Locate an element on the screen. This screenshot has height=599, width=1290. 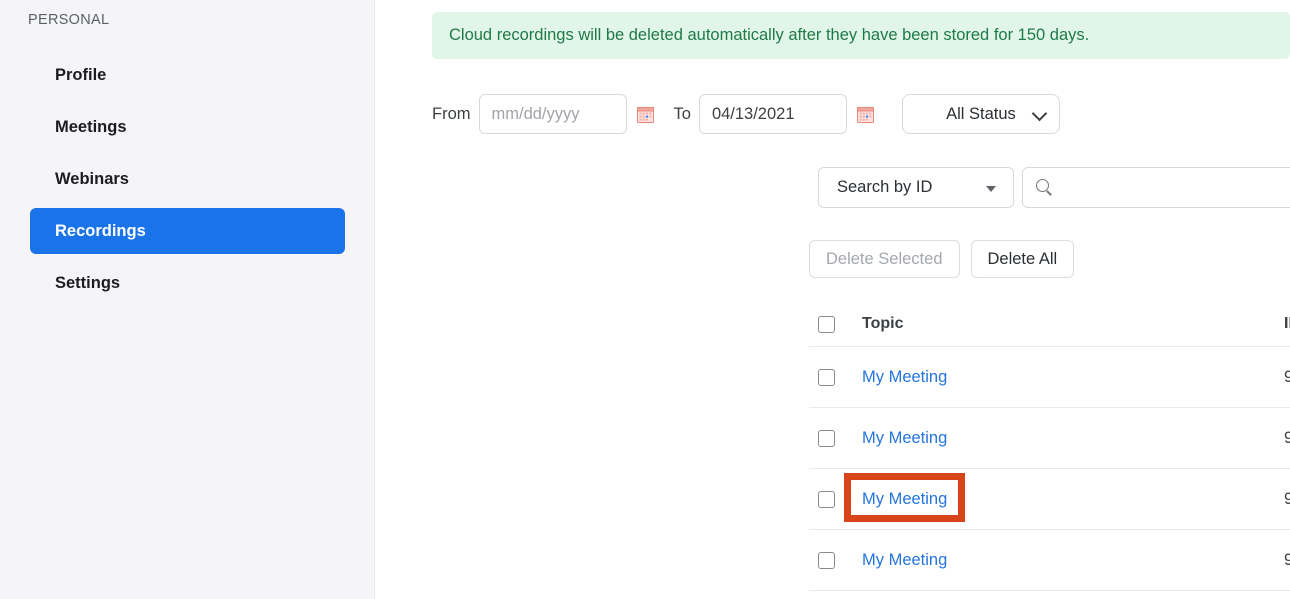
search-by-select: Search by ID is located at coordinates (916, 187).